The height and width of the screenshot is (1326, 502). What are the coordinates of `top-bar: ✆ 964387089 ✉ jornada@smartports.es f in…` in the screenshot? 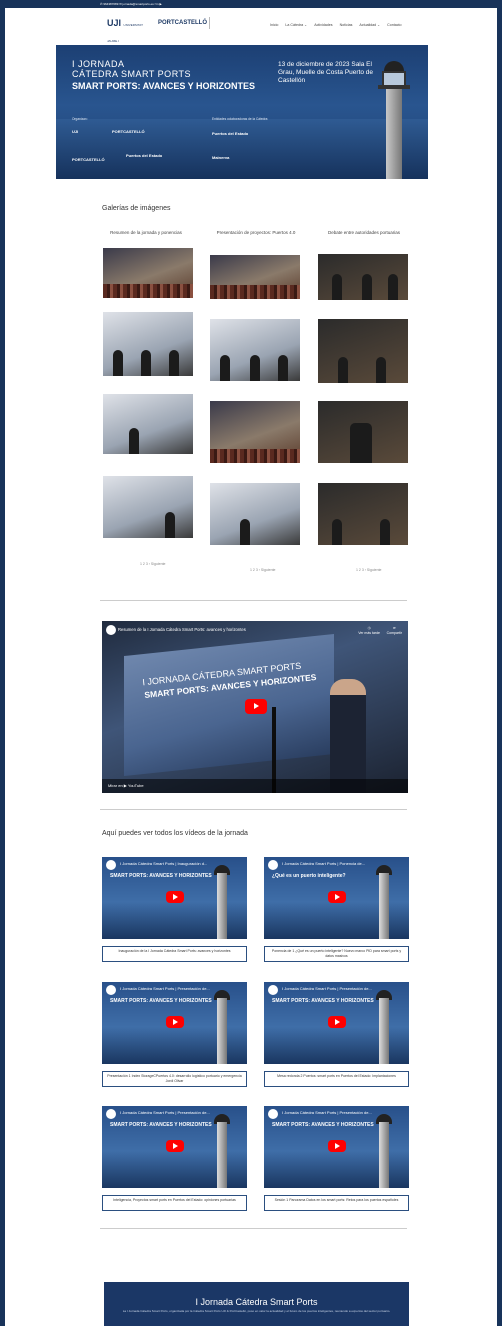 It's located at (251, 4).